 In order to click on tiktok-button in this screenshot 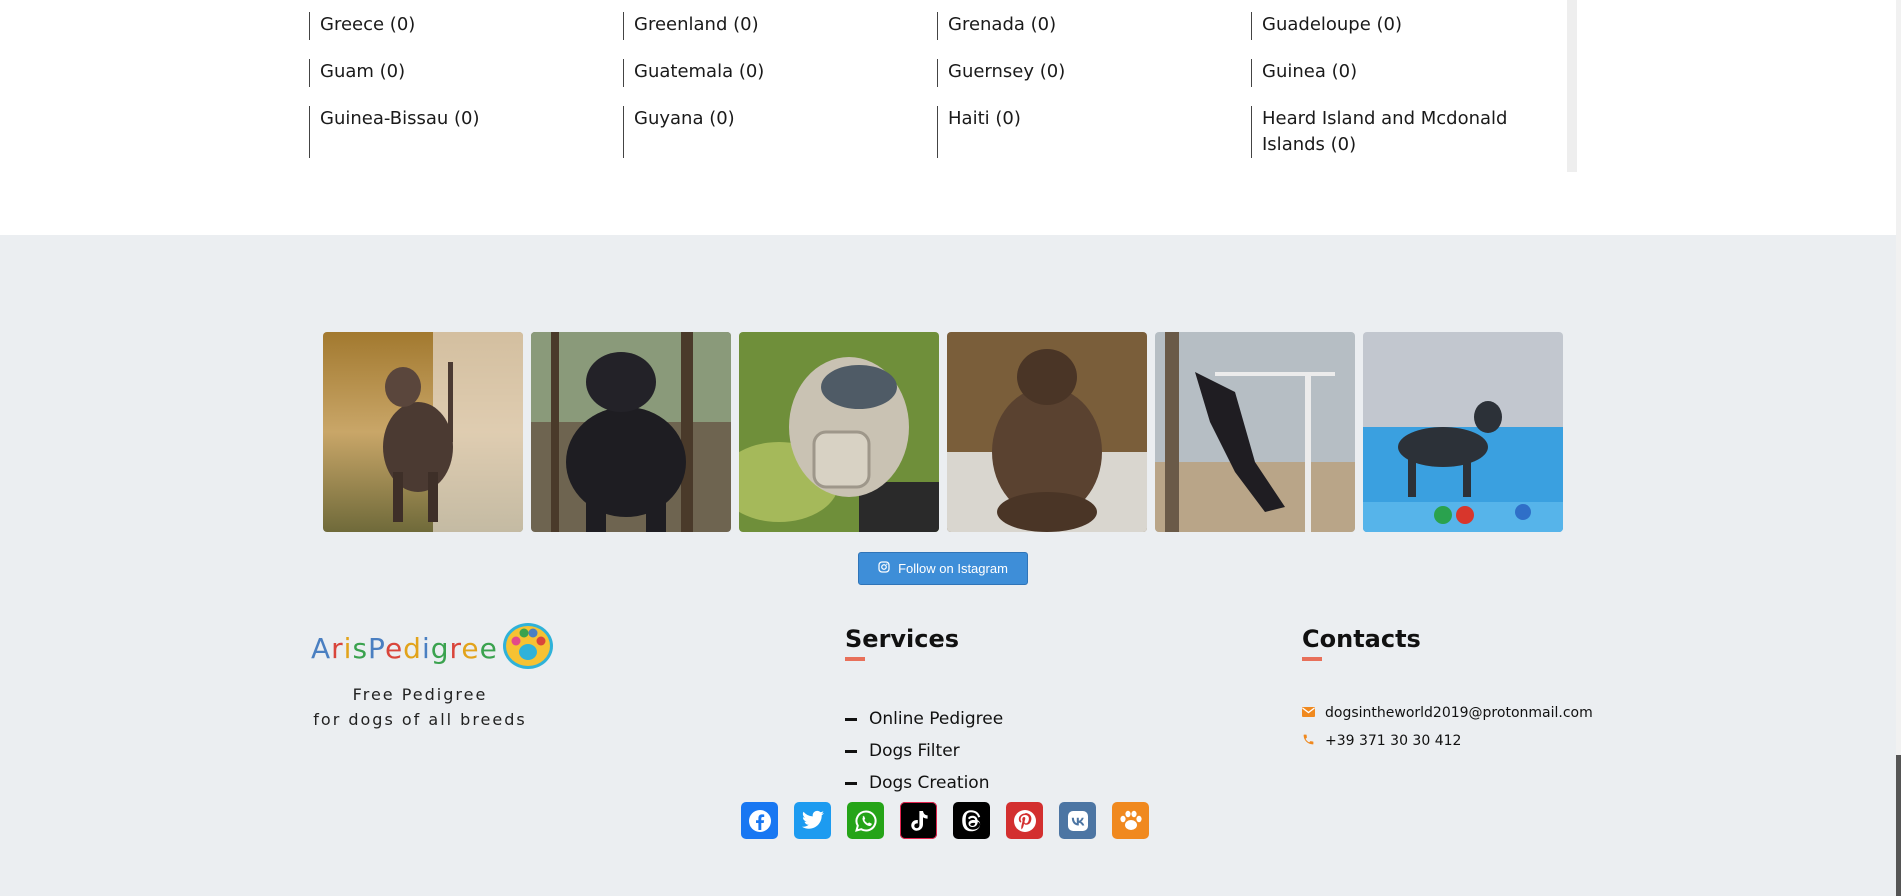, I will do `click(918, 820)`.